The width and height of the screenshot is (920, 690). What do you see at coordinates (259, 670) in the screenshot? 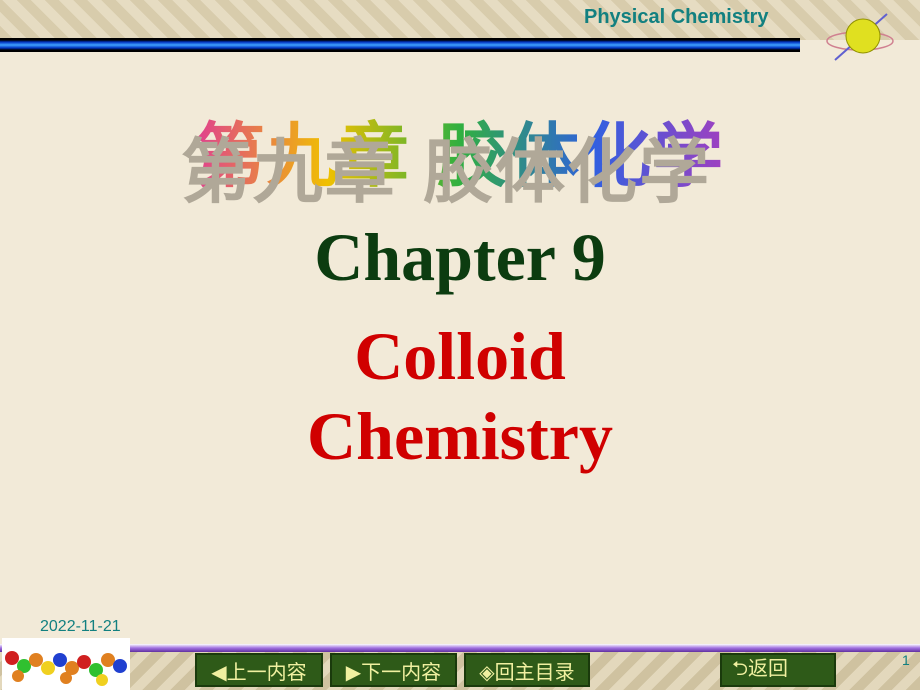
I see `prev-content-button: ◀上一内容` at bounding box center [259, 670].